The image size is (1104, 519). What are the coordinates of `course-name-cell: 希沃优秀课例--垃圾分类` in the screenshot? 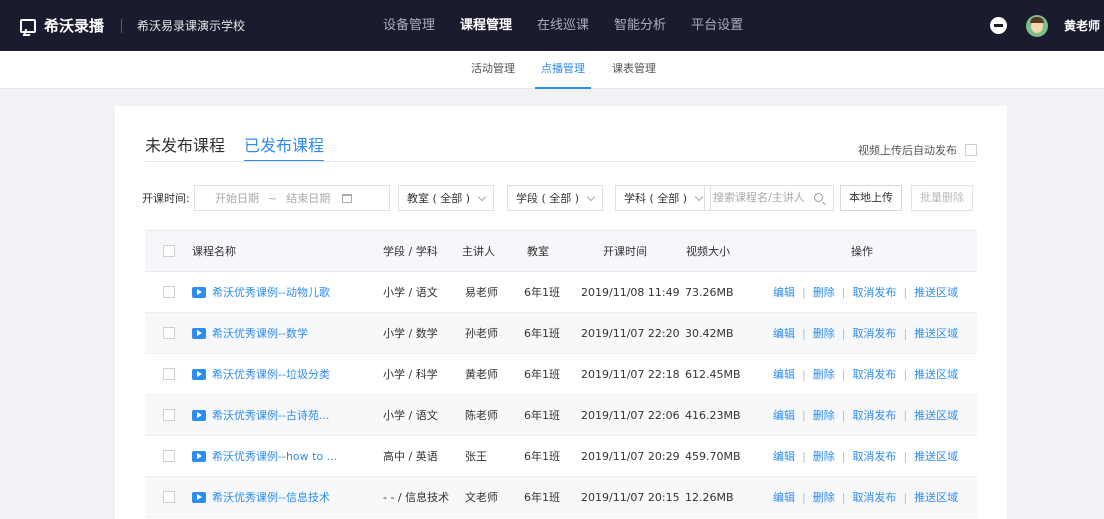 It's located at (261, 374).